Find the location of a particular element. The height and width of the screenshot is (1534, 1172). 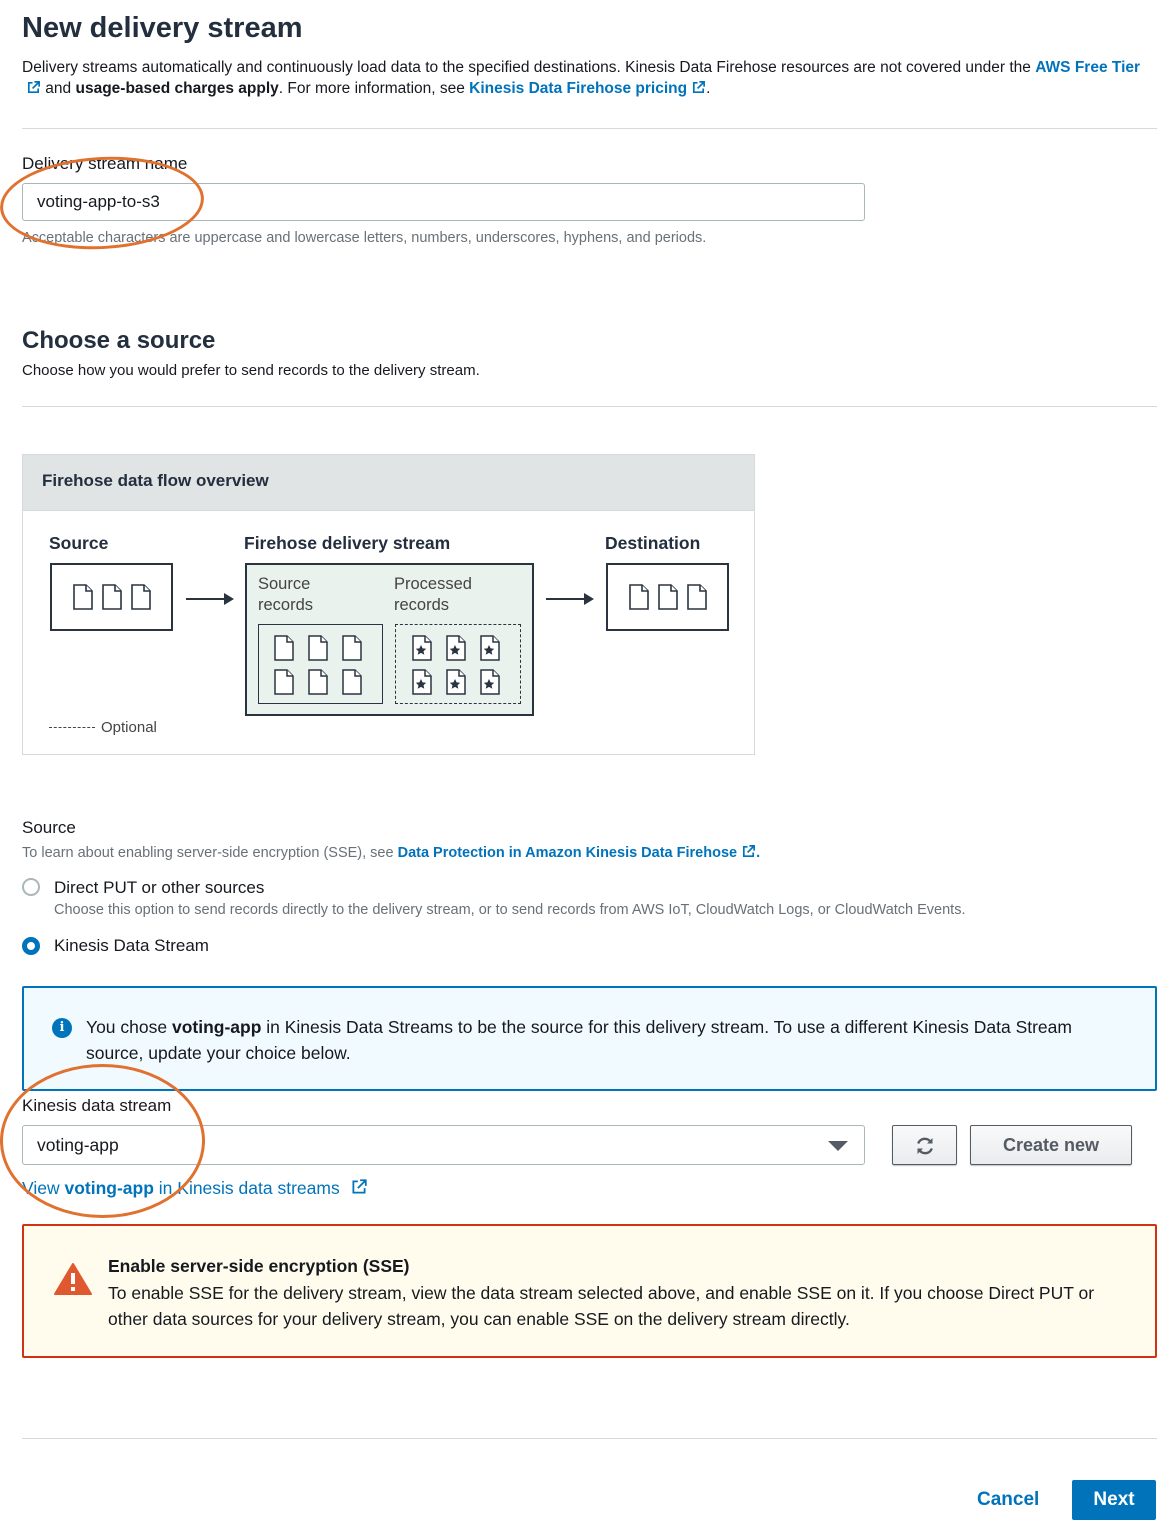

refresh-button is located at coordinates (924, 1145).